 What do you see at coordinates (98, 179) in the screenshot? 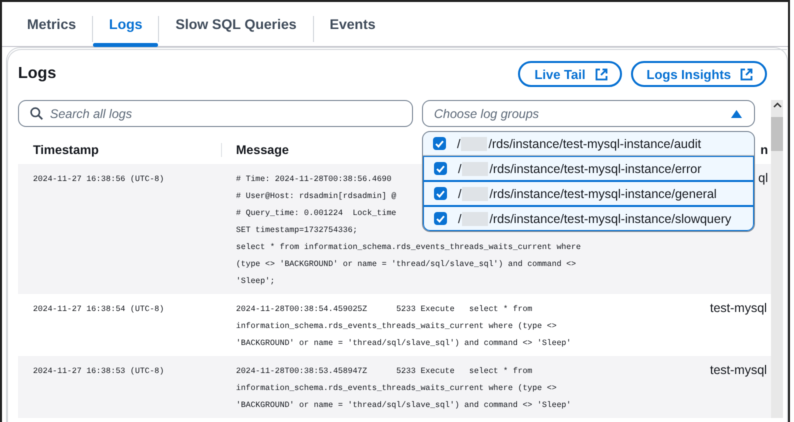
I see `timestamp-cell-text: 2024-11-27 16:38:56 (UTC-8)` at bounding box center [98, 179].